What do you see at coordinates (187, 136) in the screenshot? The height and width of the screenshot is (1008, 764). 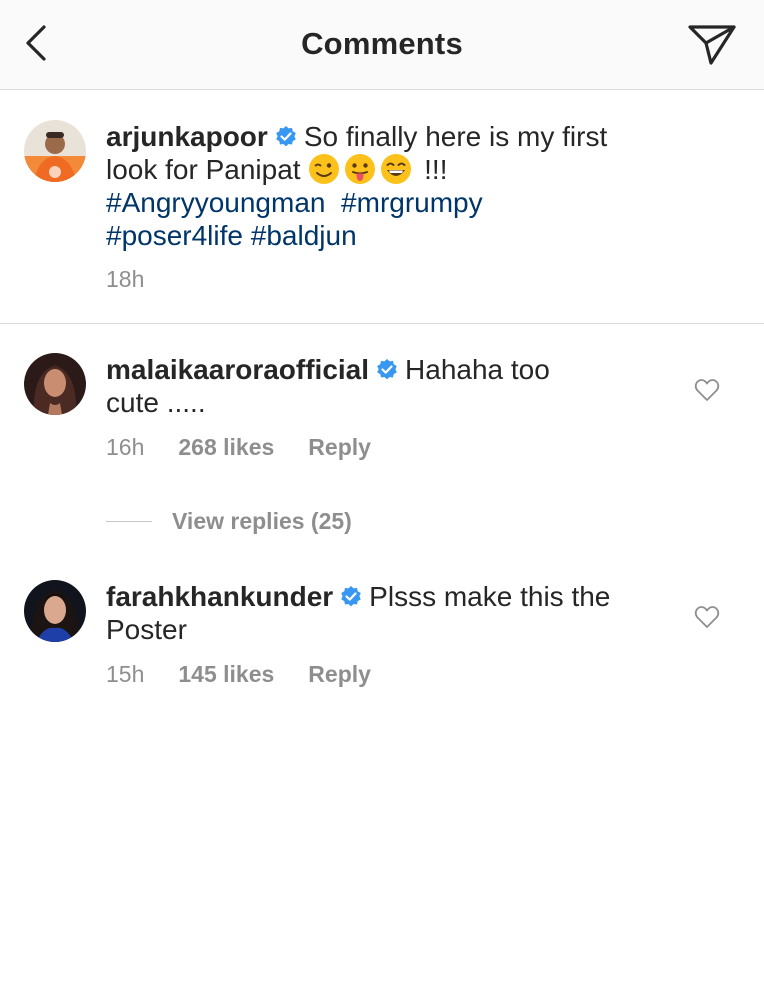 I see `caption-username: arjunkapoor` at bounding box center [187, 136].